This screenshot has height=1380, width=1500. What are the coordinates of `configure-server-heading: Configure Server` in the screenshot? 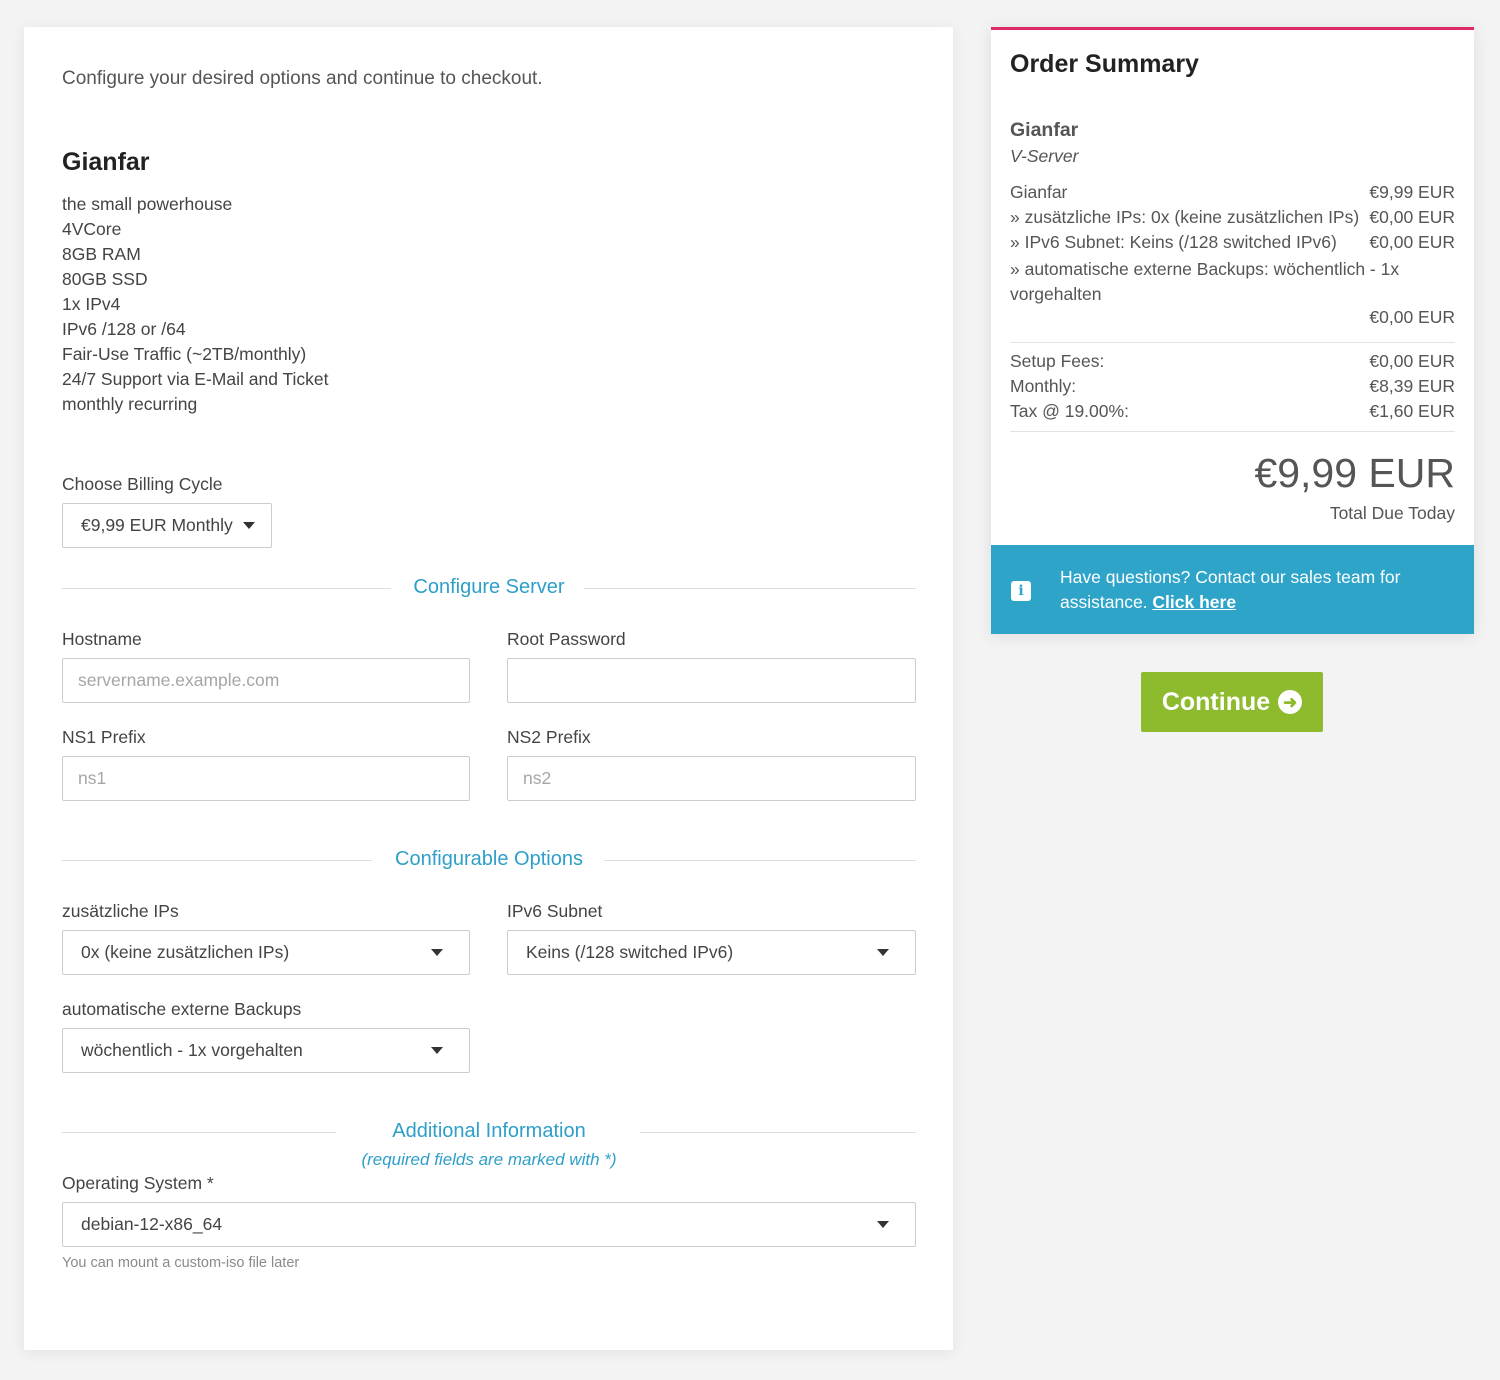 It's located at (489, 588).